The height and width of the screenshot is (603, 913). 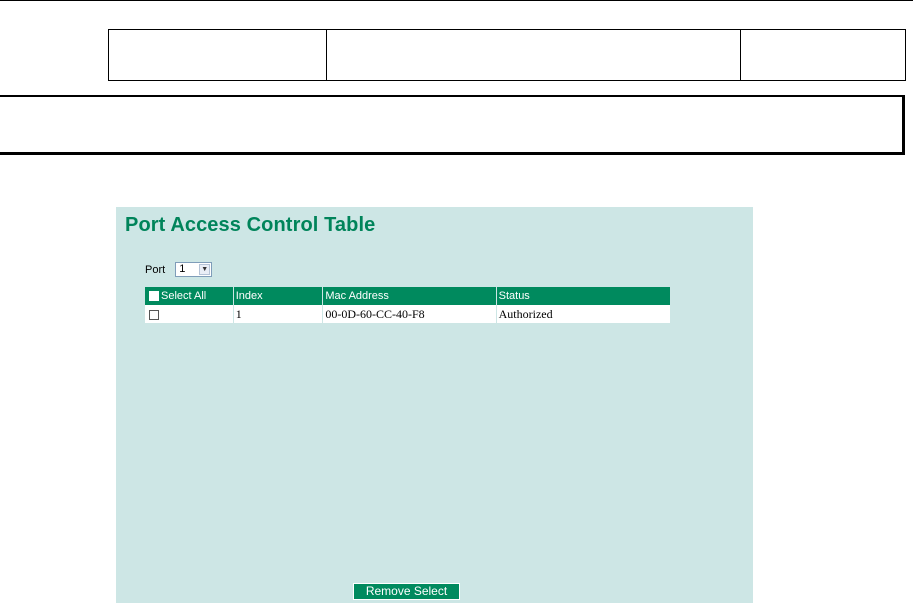 What do you see at coordinates (406, 591) in the screenshot?
I see `remove-select-button: Remove Select` at bounding box center [406, 591].